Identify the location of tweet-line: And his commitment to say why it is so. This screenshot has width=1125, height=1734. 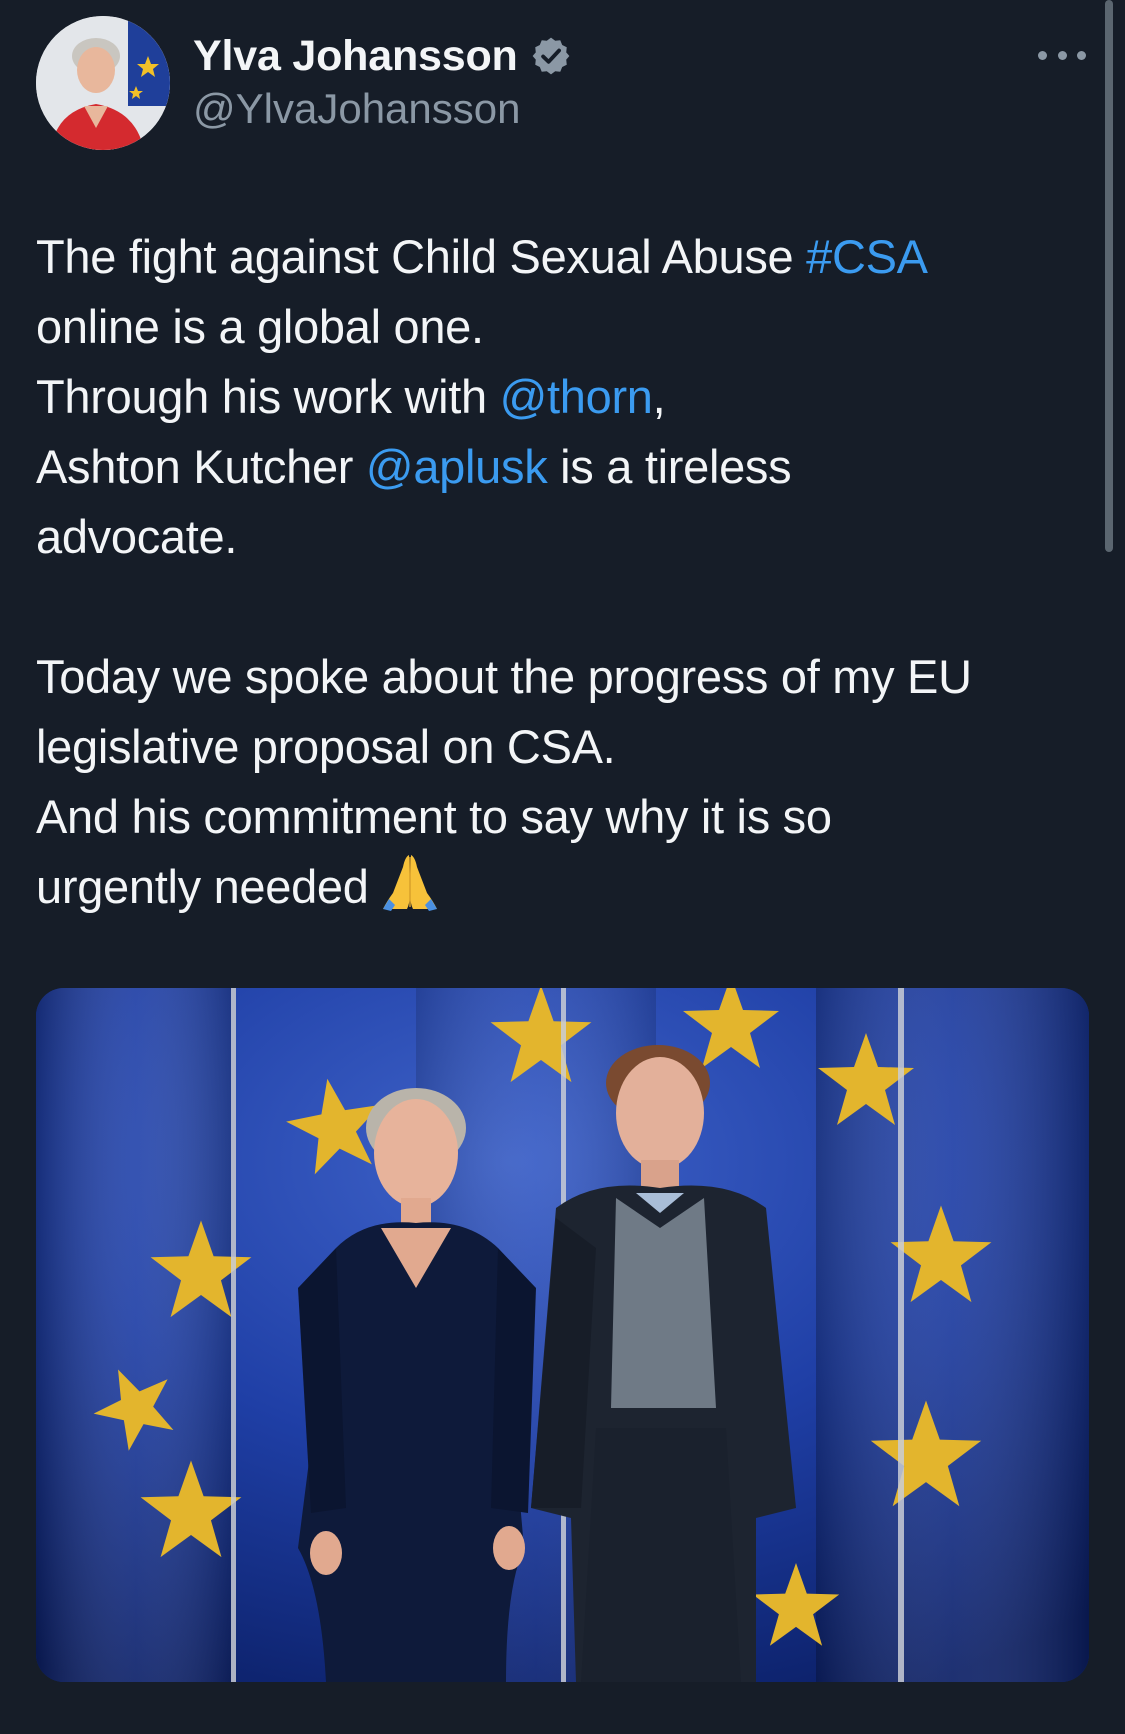
(556, 817).